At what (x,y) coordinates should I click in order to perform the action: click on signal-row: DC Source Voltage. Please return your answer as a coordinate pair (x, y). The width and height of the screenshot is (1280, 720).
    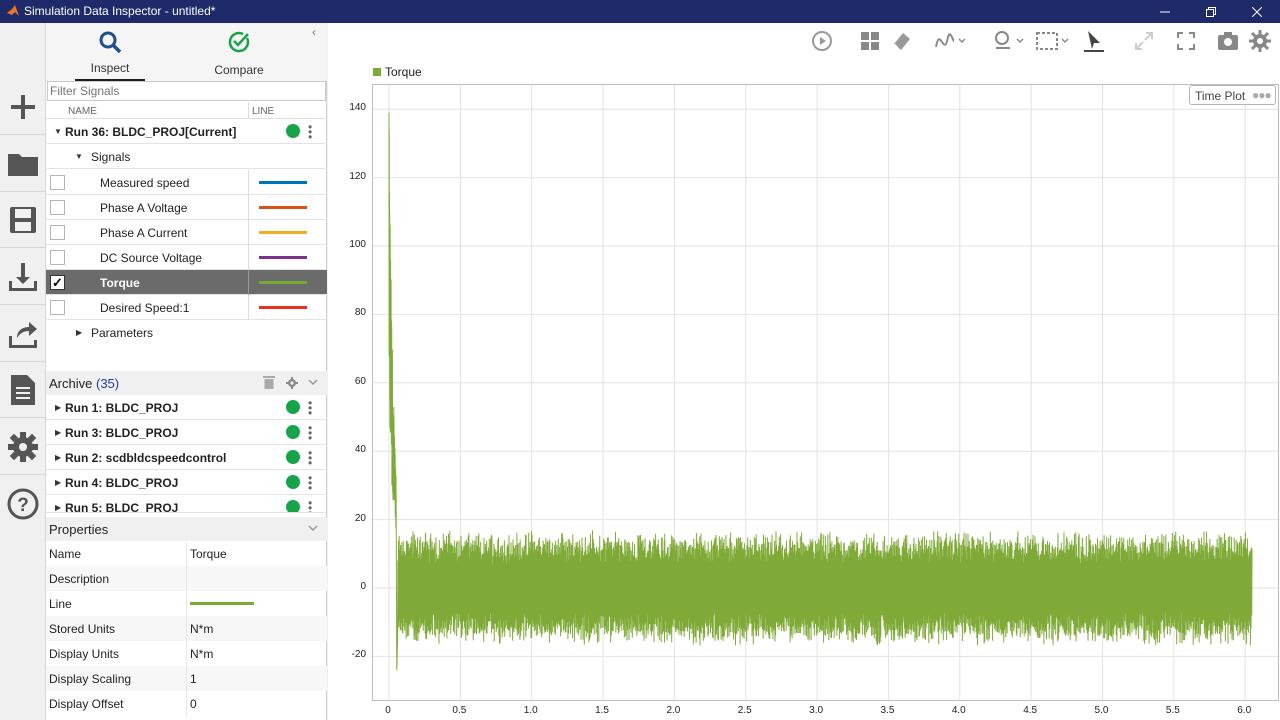
    Looking at the image, I should click on (186, 257).